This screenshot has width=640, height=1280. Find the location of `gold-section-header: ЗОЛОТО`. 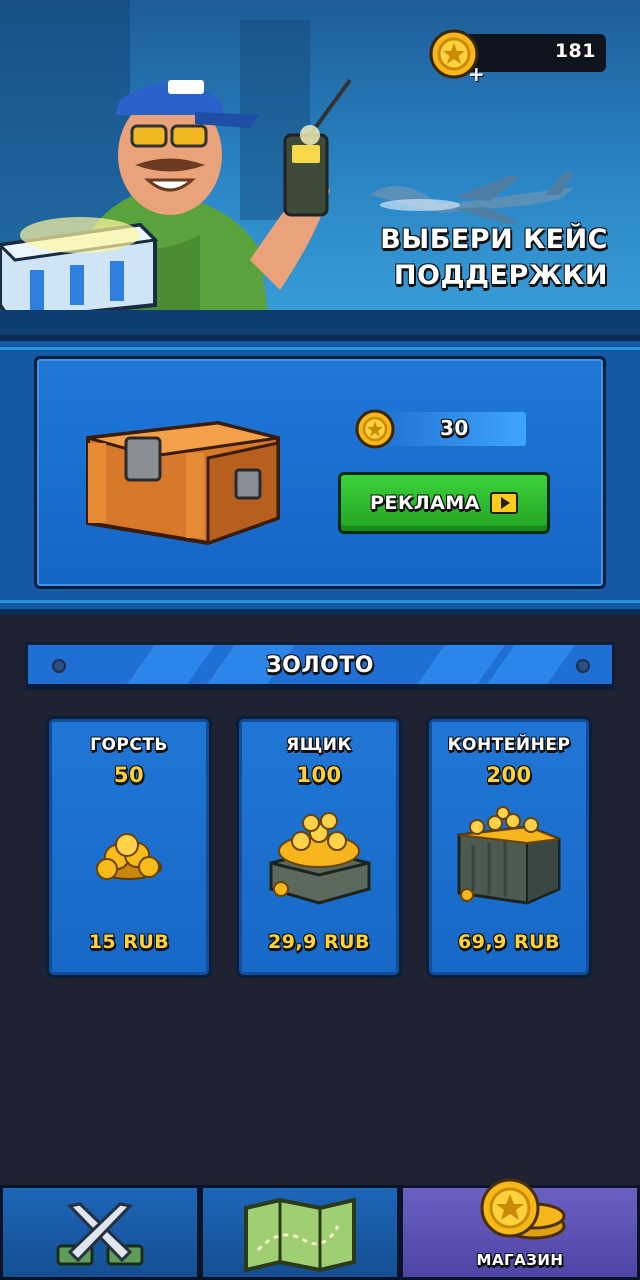

gold-section-header: ЗОЛОТО is located at coordinates (320, 666).